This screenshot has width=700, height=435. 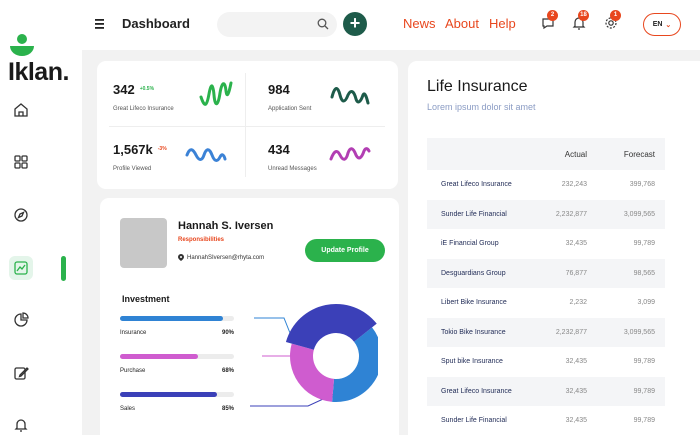 What do you see at coordinates (345, 250) in the screenshot?
I see `update-profile-button: Update Profile` at bounding box center [345, 250].